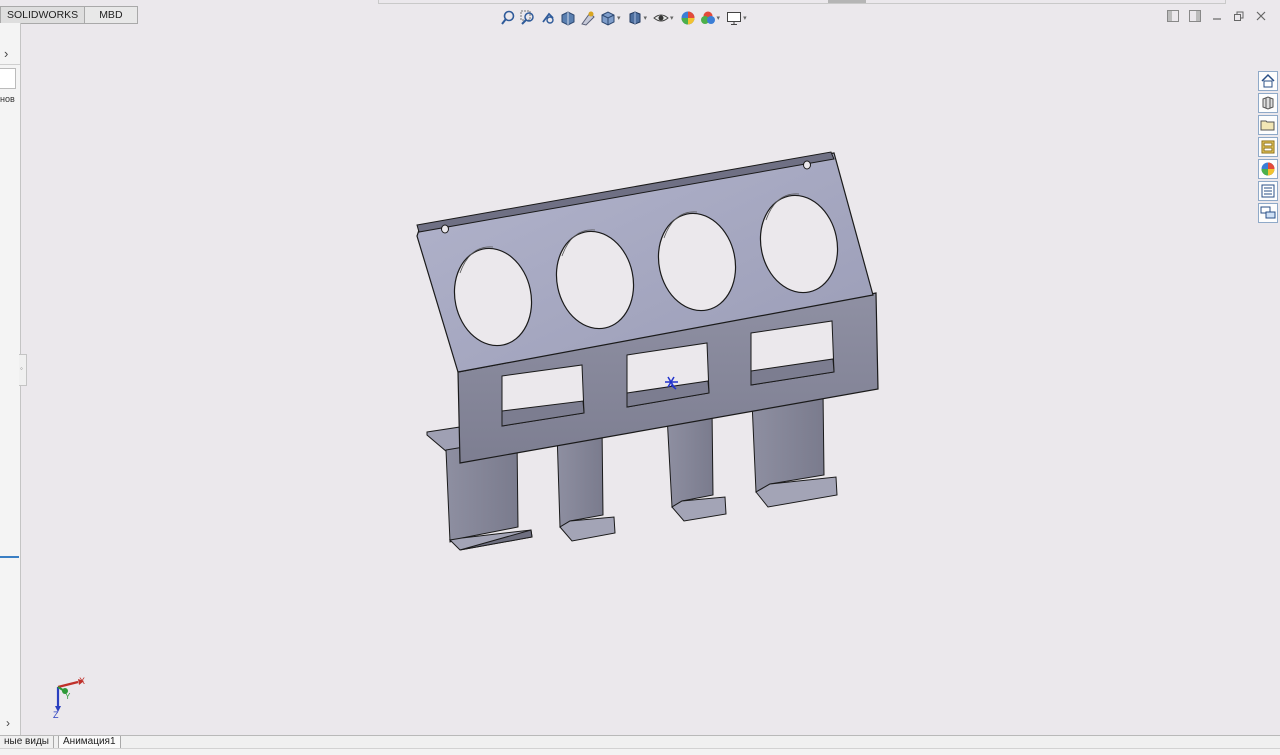 This screenshot has height=755, width=1280. I want to click on previous-view-icon, so click(548, 18).